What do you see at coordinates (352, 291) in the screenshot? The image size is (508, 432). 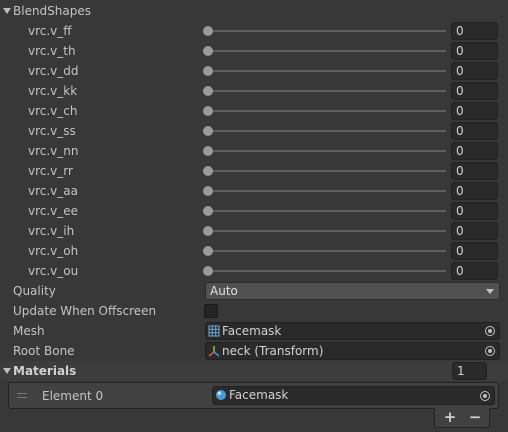 I see `quality-dropdown: Auto` at bounding box center [352, 291].